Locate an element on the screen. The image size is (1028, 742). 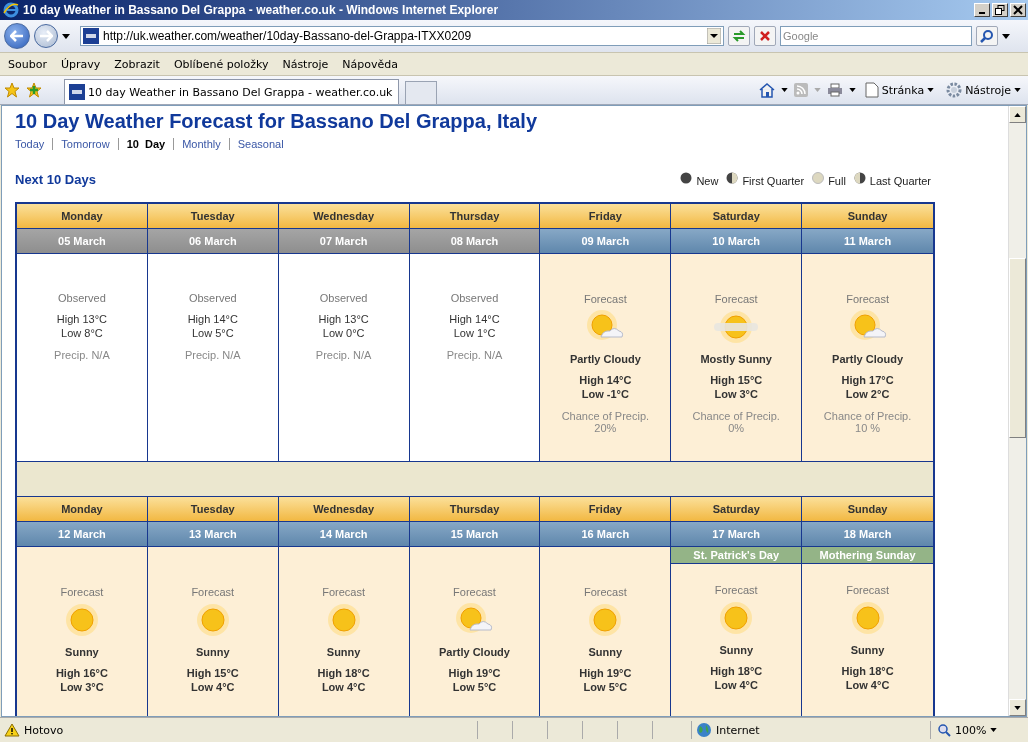
close-button is located at coordinates (1018, 10).